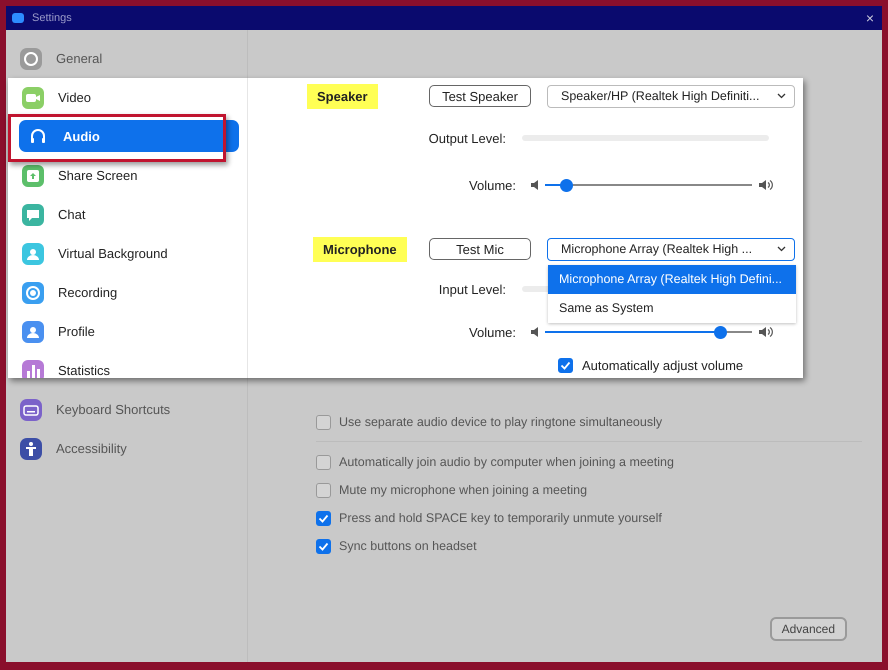 Image resolution: width=888 pixels, height=670 pixels. I want to click on close-button: ×, so click(870, 18).